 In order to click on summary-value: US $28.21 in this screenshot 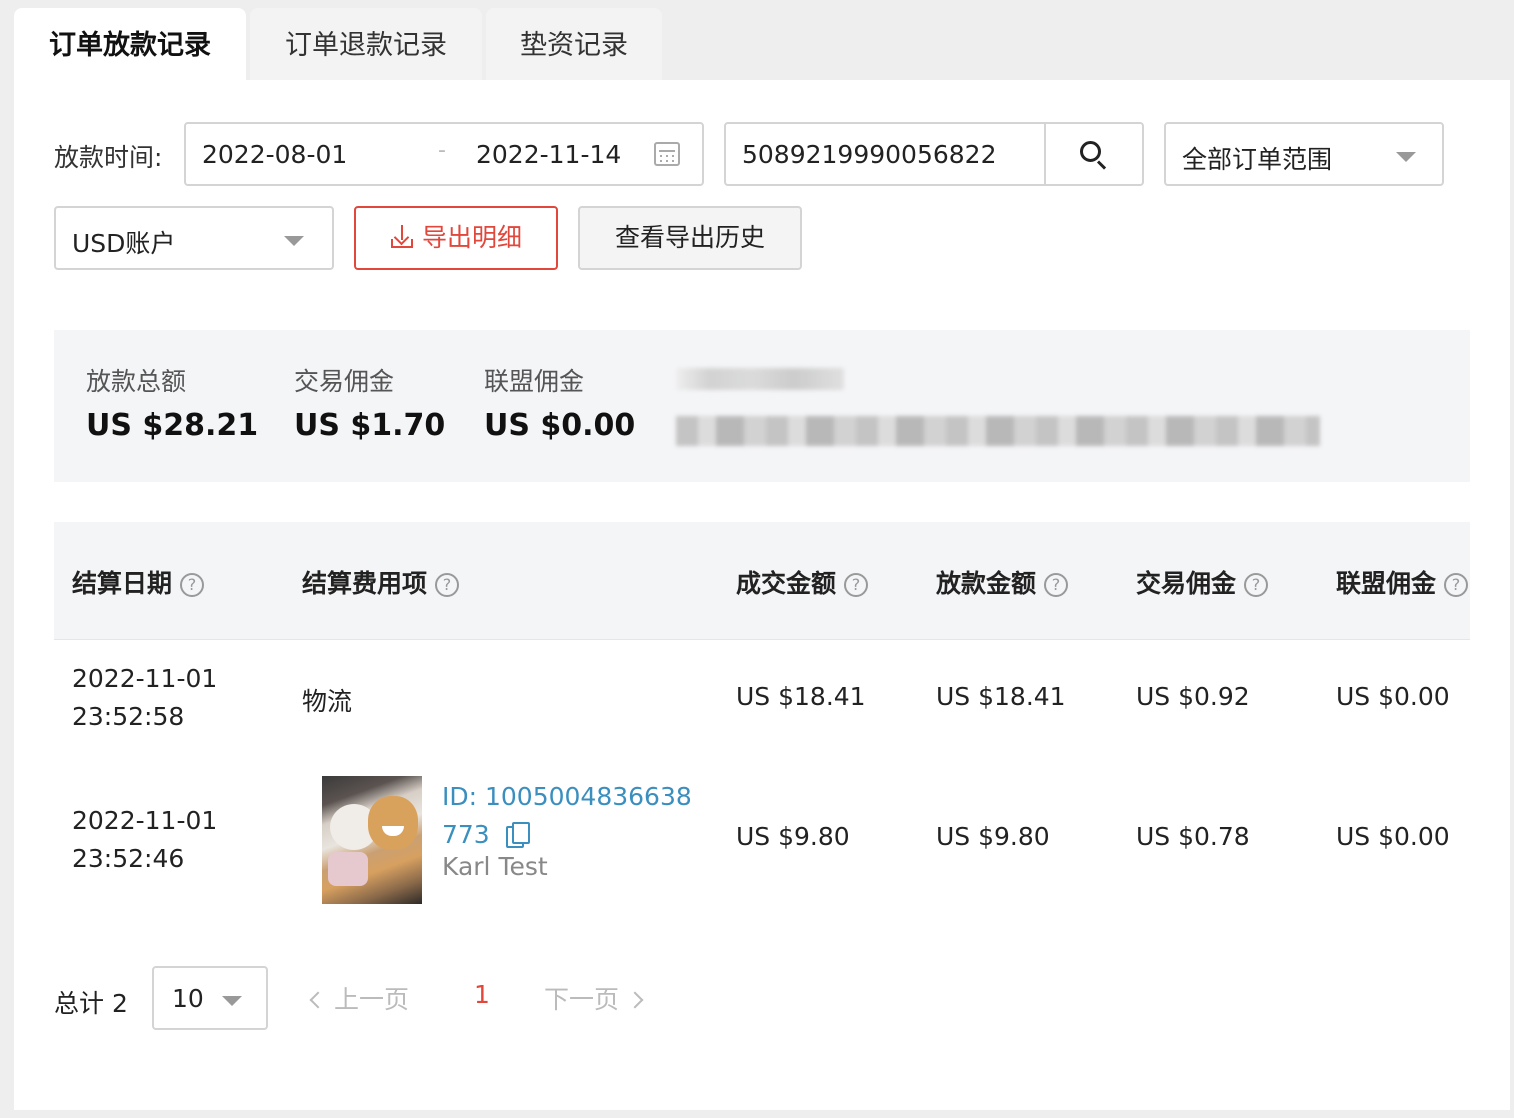, I will do `click(172, 425)`.